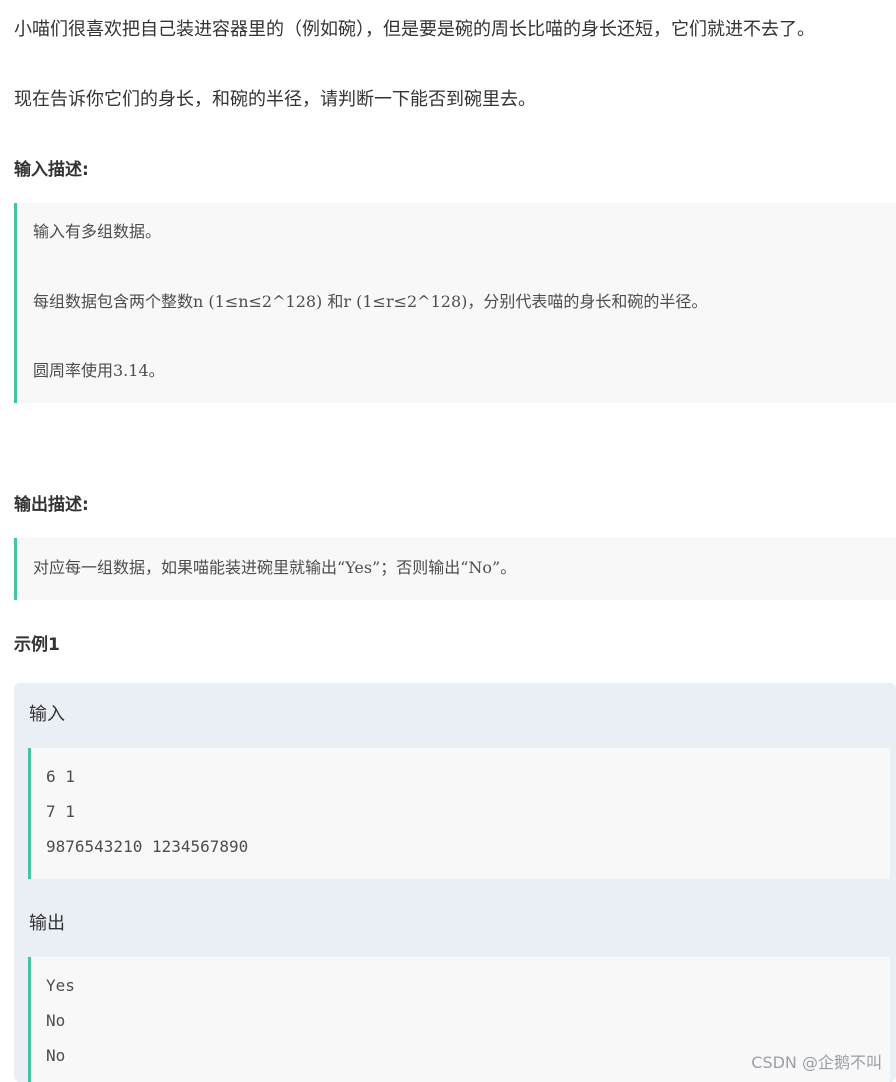 The width and height of the screenshot is (896, 1082). I want to click on example-output-label: 输出, so click(47, 923).